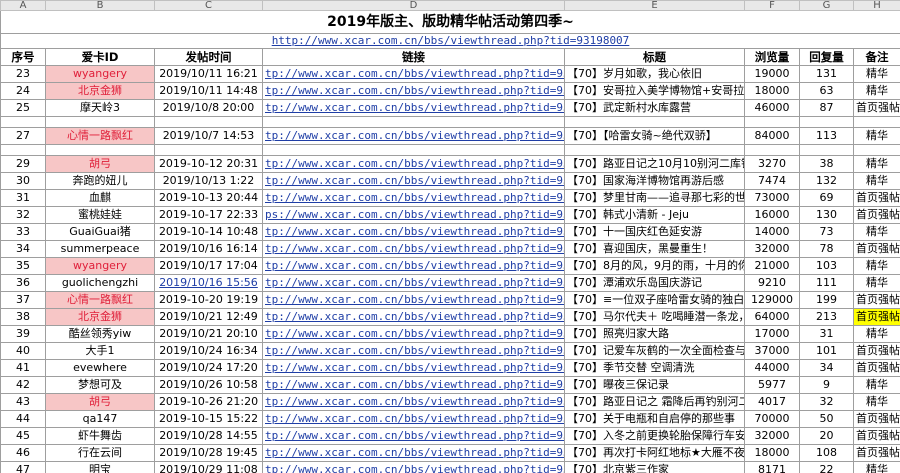 This screenshot has height=473, width=900. What do you see at coordinates (772, 232) in the screenshot?
I see `cell-views: 14000` at bounding box center [772, 232].